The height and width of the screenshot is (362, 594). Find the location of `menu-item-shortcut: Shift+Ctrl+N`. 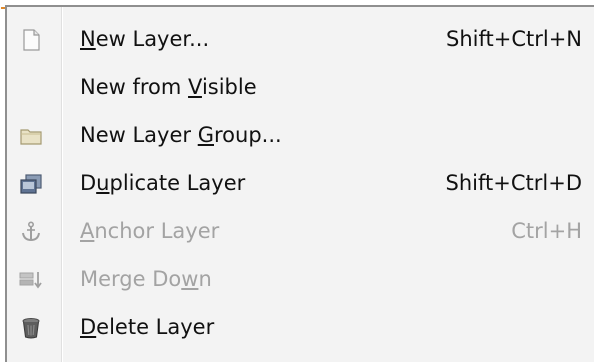

menu-item-shortcut: Shift+Ctrl+N is located at coordinates (514, 39).